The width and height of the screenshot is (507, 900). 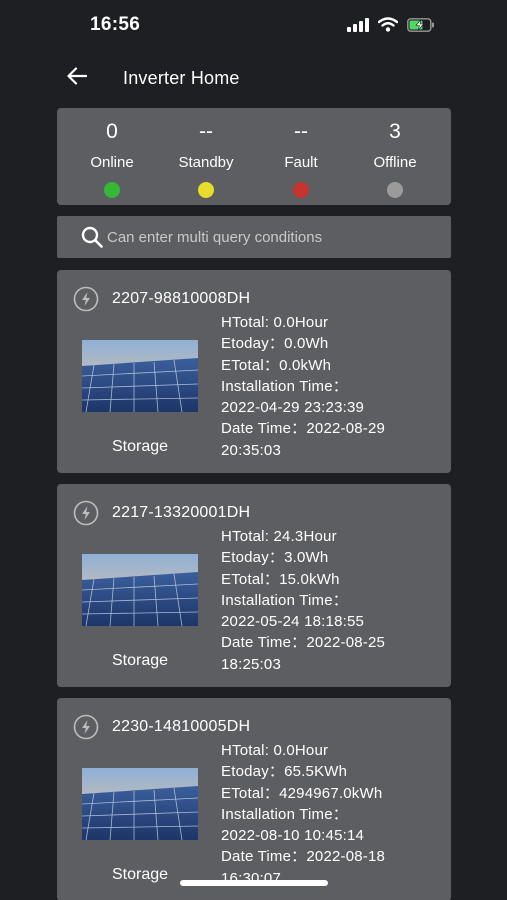 What do you see at coordinates (112, 162) in the screenshot?
I see `summary-label: Online` at bounding box center [112, 162].